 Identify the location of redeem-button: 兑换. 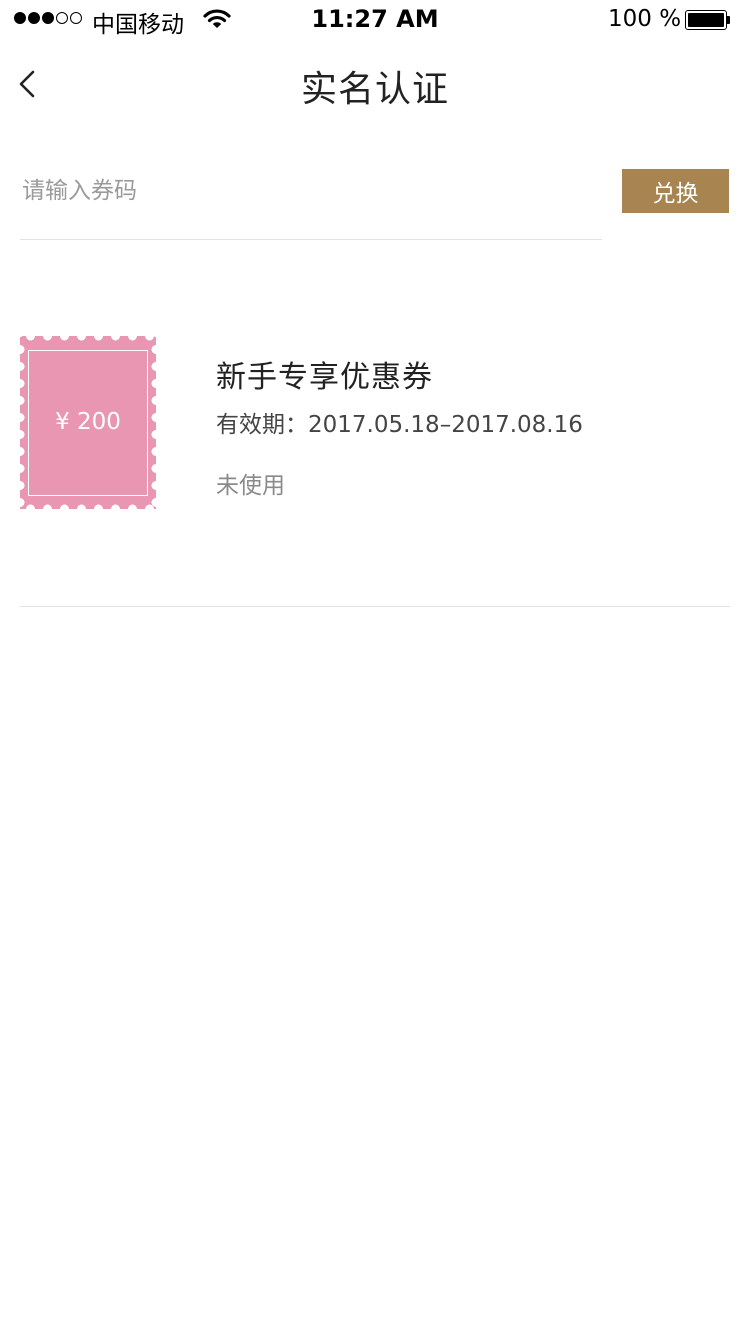
(675, 191).